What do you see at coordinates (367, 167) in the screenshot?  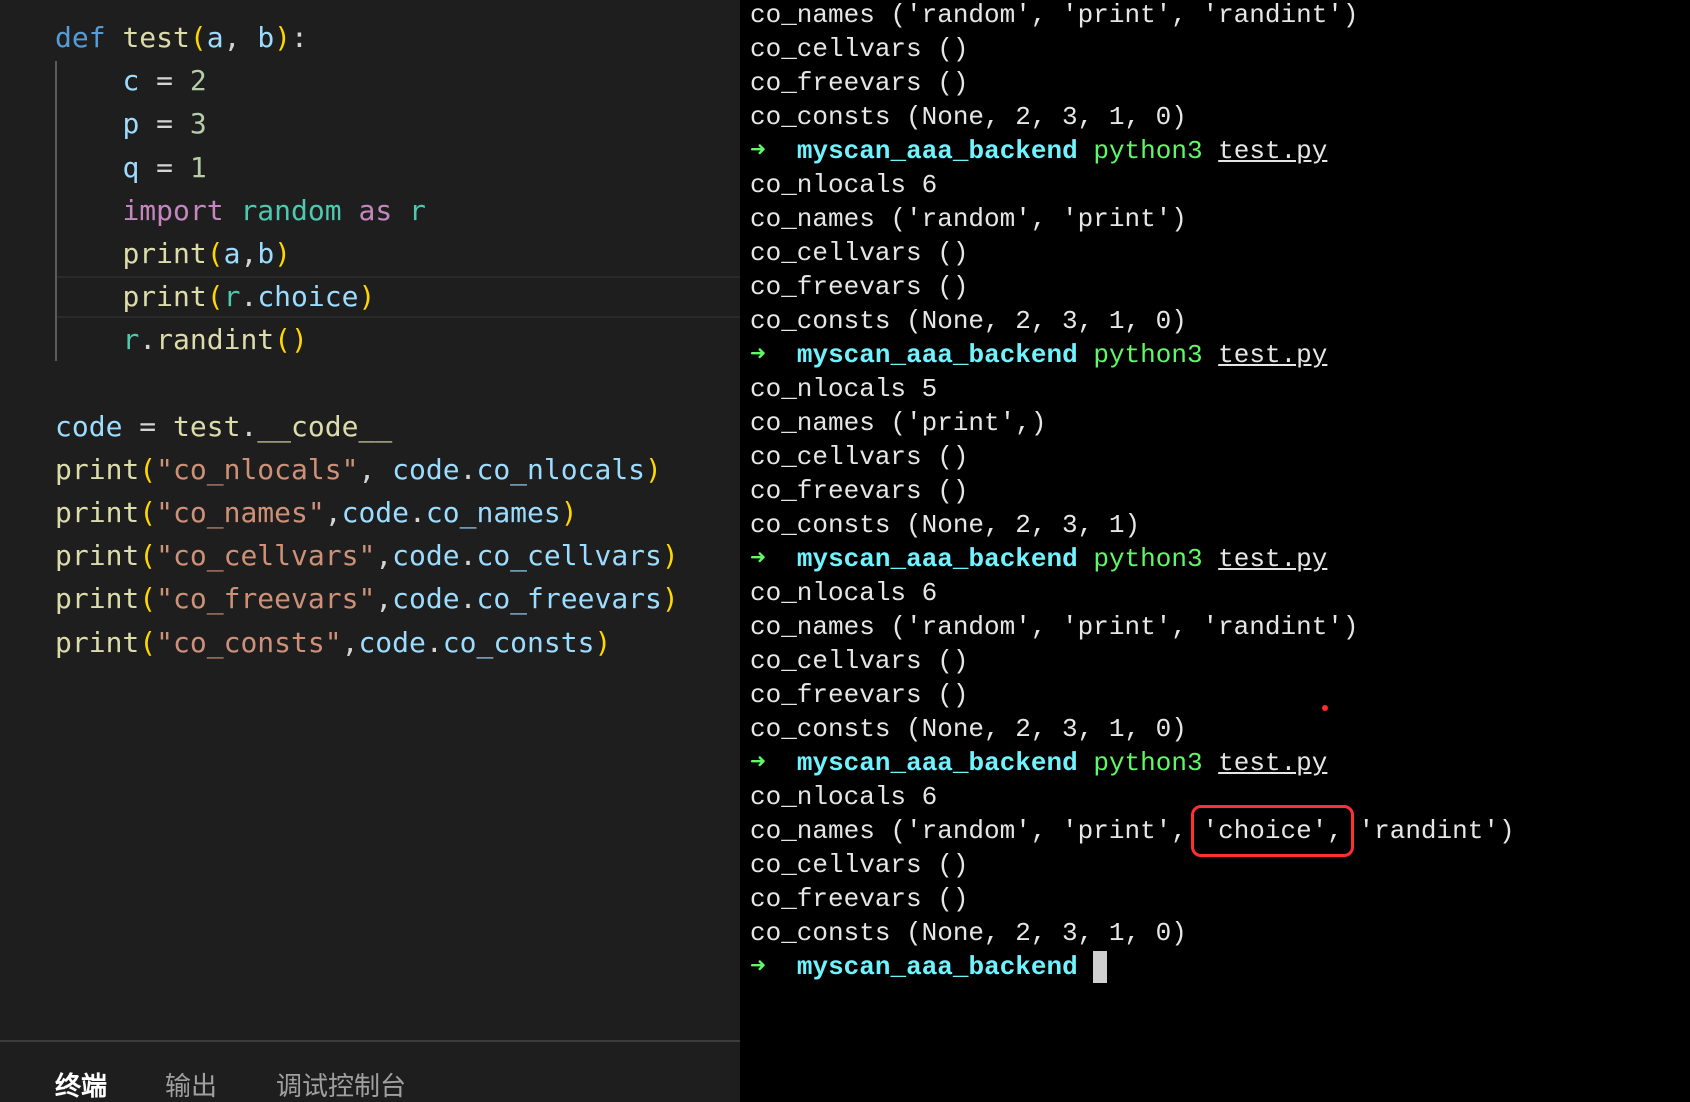 I see `code-line: q = 1` at bounding box center [367, 167].